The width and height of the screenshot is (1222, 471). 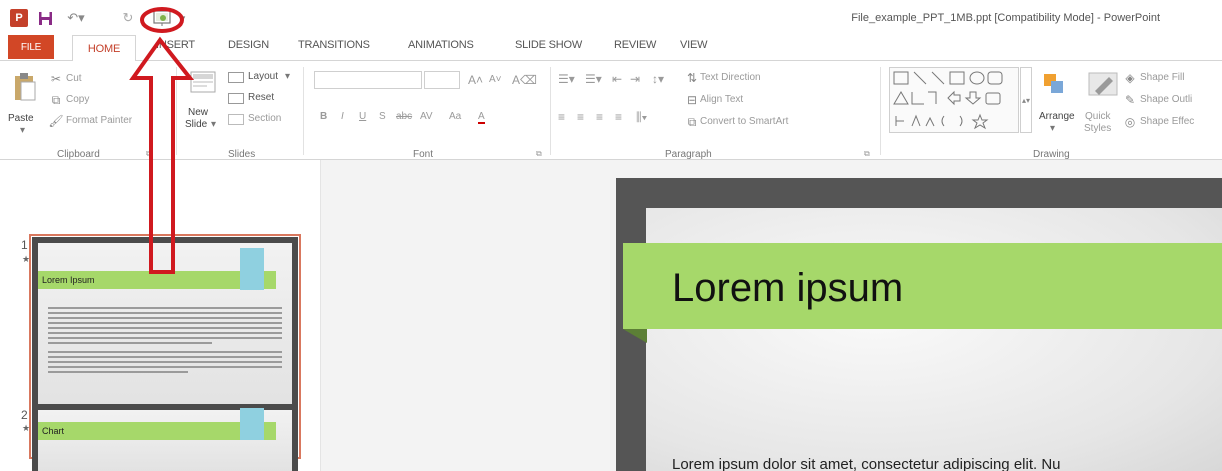 I want to click on shape-outline-button: Shape Outli, so click(x=1166, y=99).